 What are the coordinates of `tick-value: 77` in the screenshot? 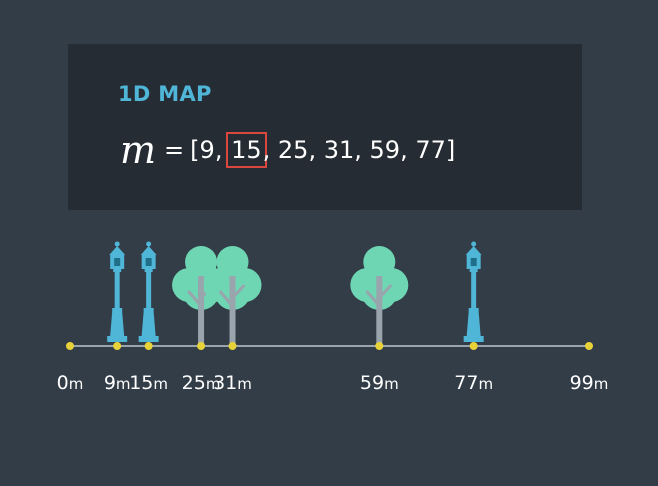 It's located at (466, 383).